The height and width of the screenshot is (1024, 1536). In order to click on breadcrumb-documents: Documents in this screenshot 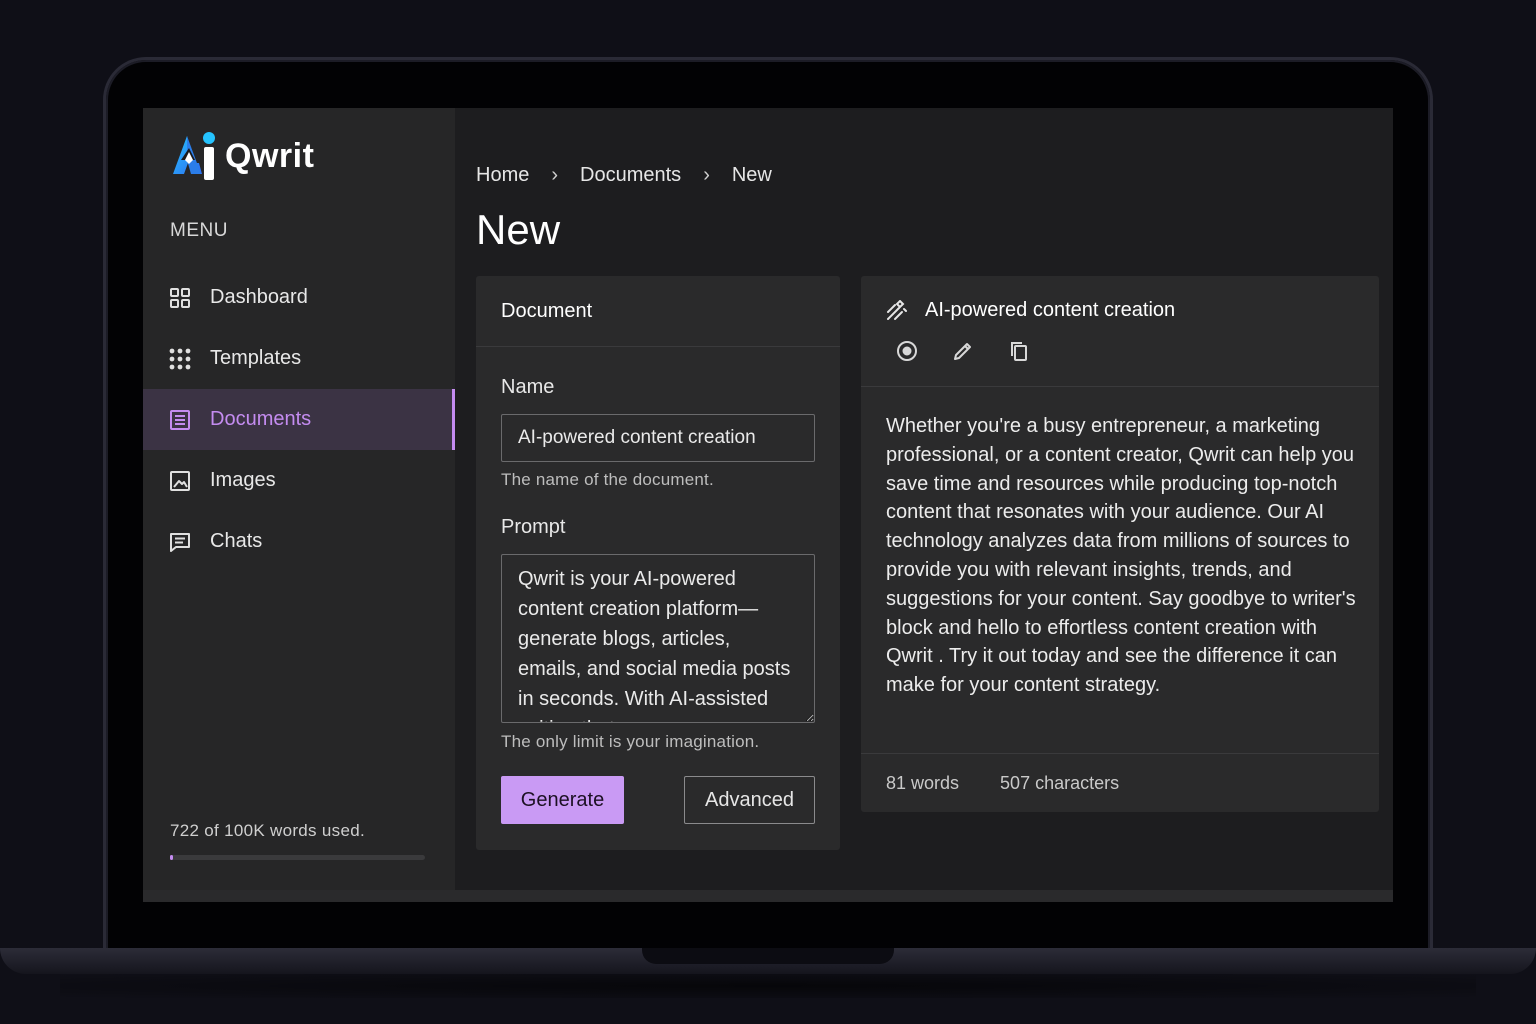, I will do `click(630, 175)`.